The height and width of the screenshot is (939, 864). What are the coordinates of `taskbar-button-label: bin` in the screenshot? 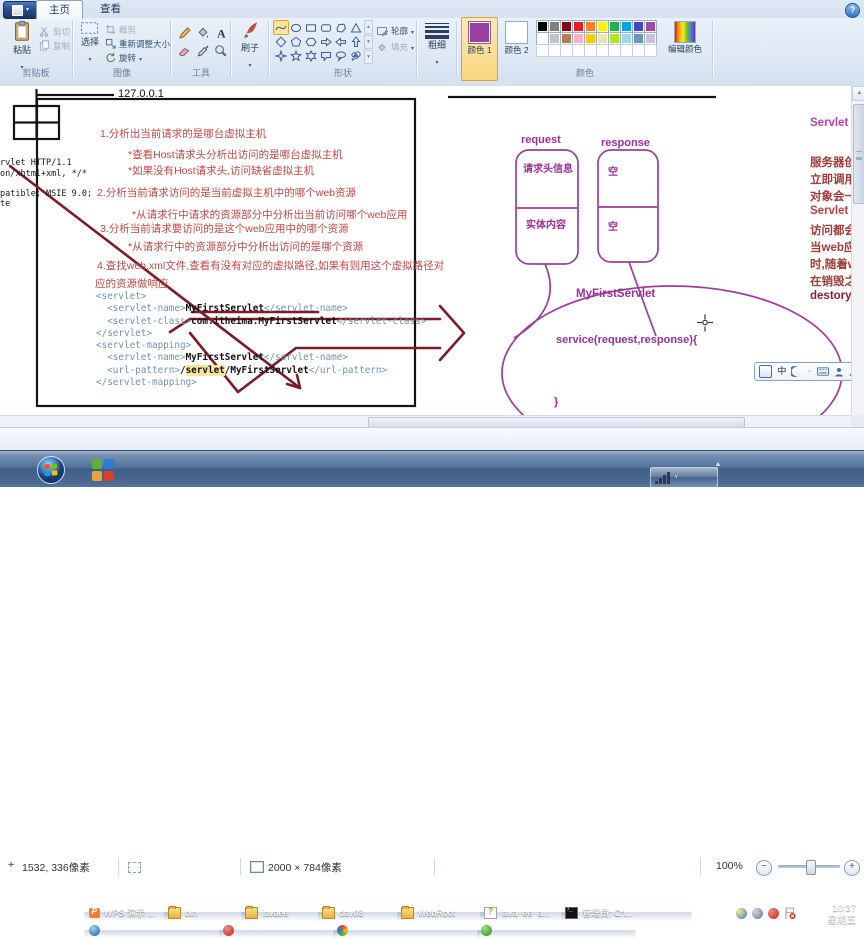 It's located at (191, 912).